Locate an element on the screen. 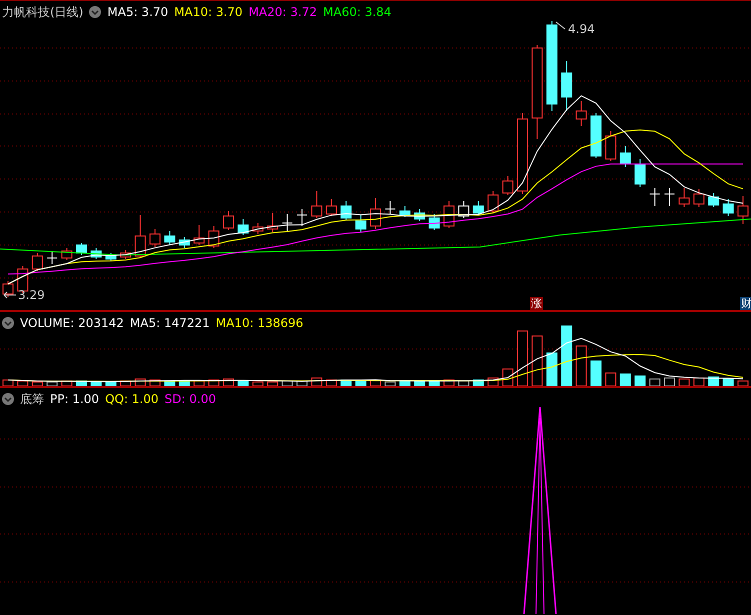 The height and width of the screenshot is (615, 751). stock-title: 力帆科技(日线) is located at coordinates (43, 12).